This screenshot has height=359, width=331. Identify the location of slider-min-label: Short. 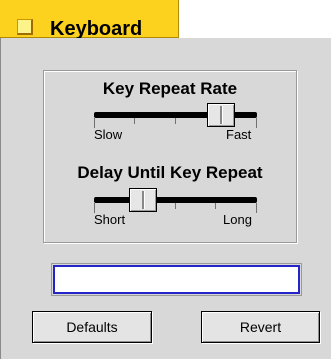
(110, 219).